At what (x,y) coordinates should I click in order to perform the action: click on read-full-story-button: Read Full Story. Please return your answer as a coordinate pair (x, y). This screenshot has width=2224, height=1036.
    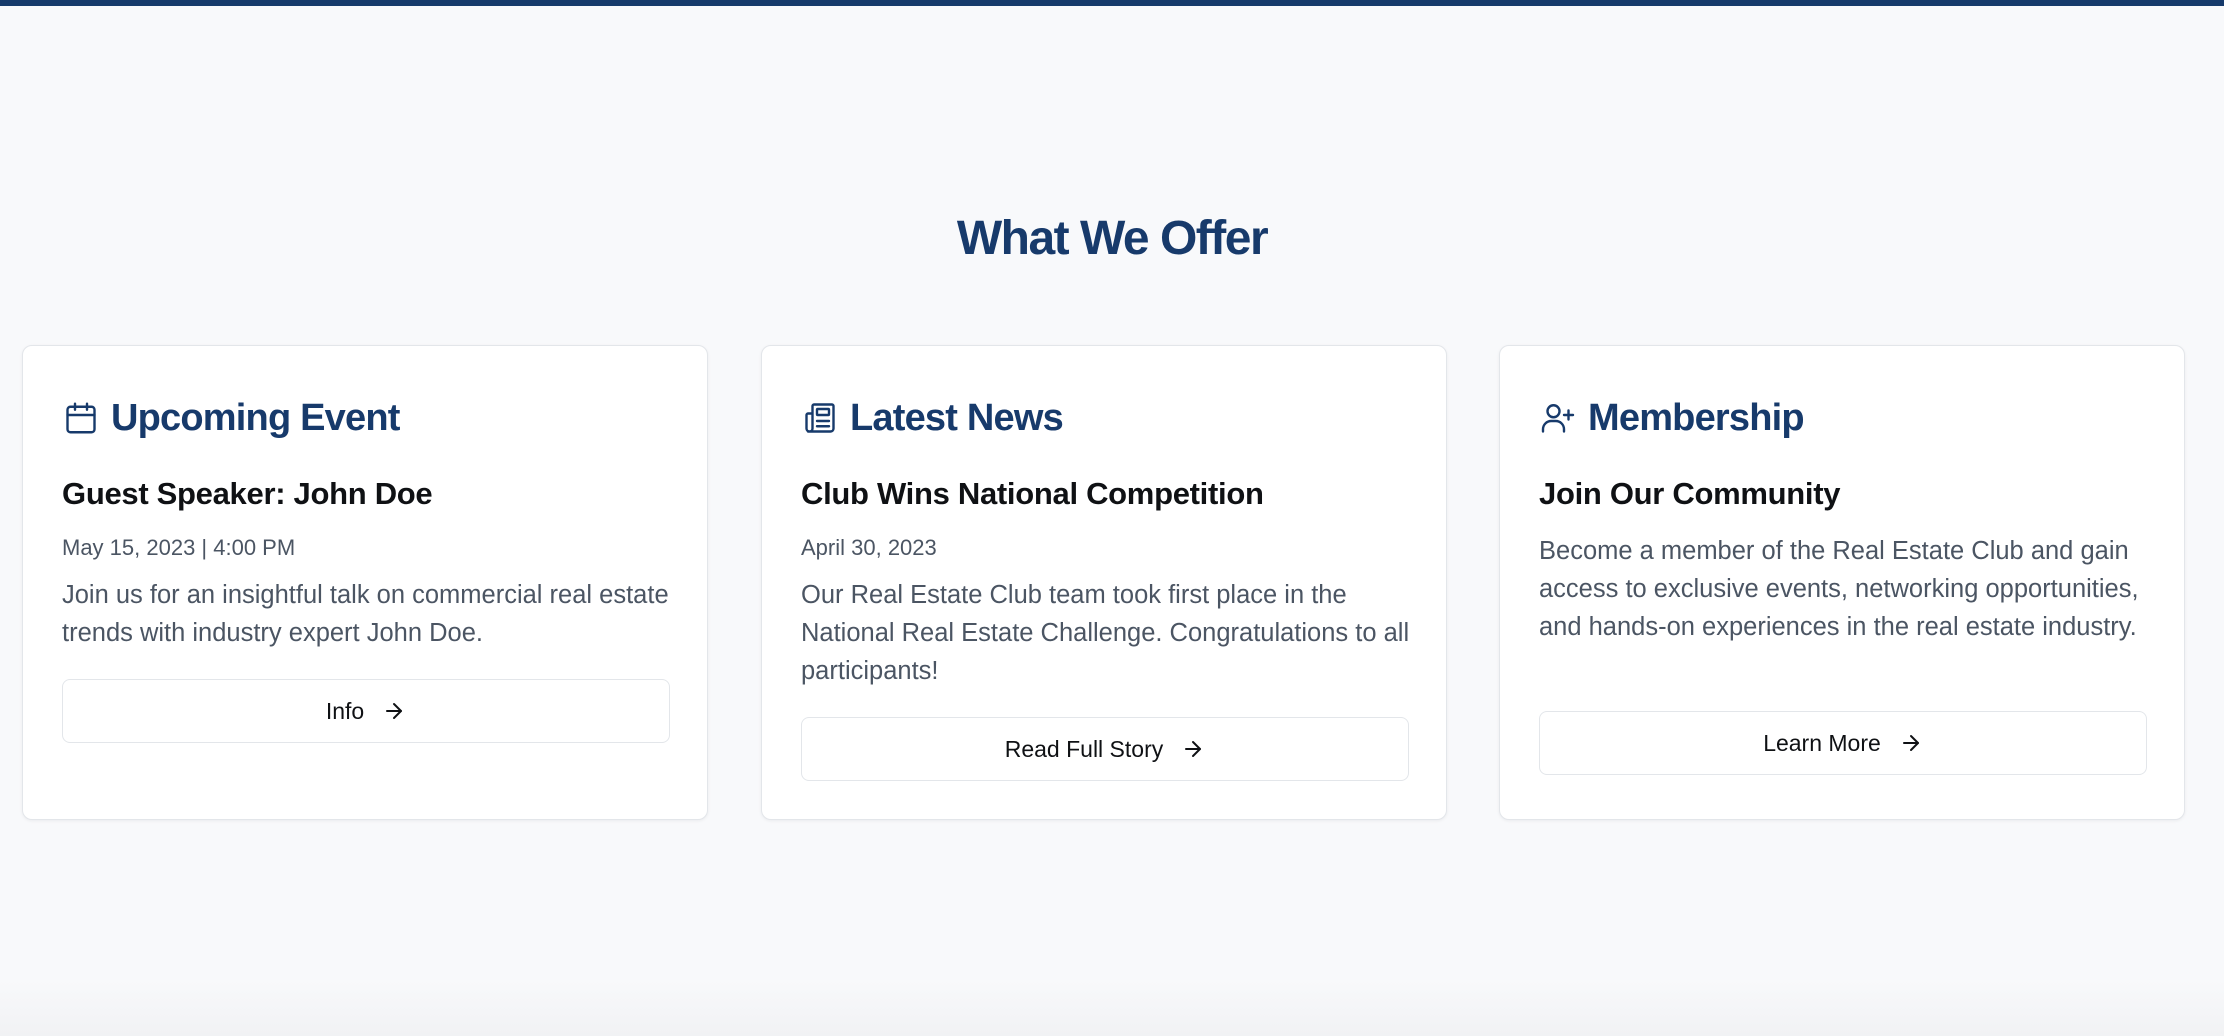
    Looking at the image, I should click on (1105, 749).